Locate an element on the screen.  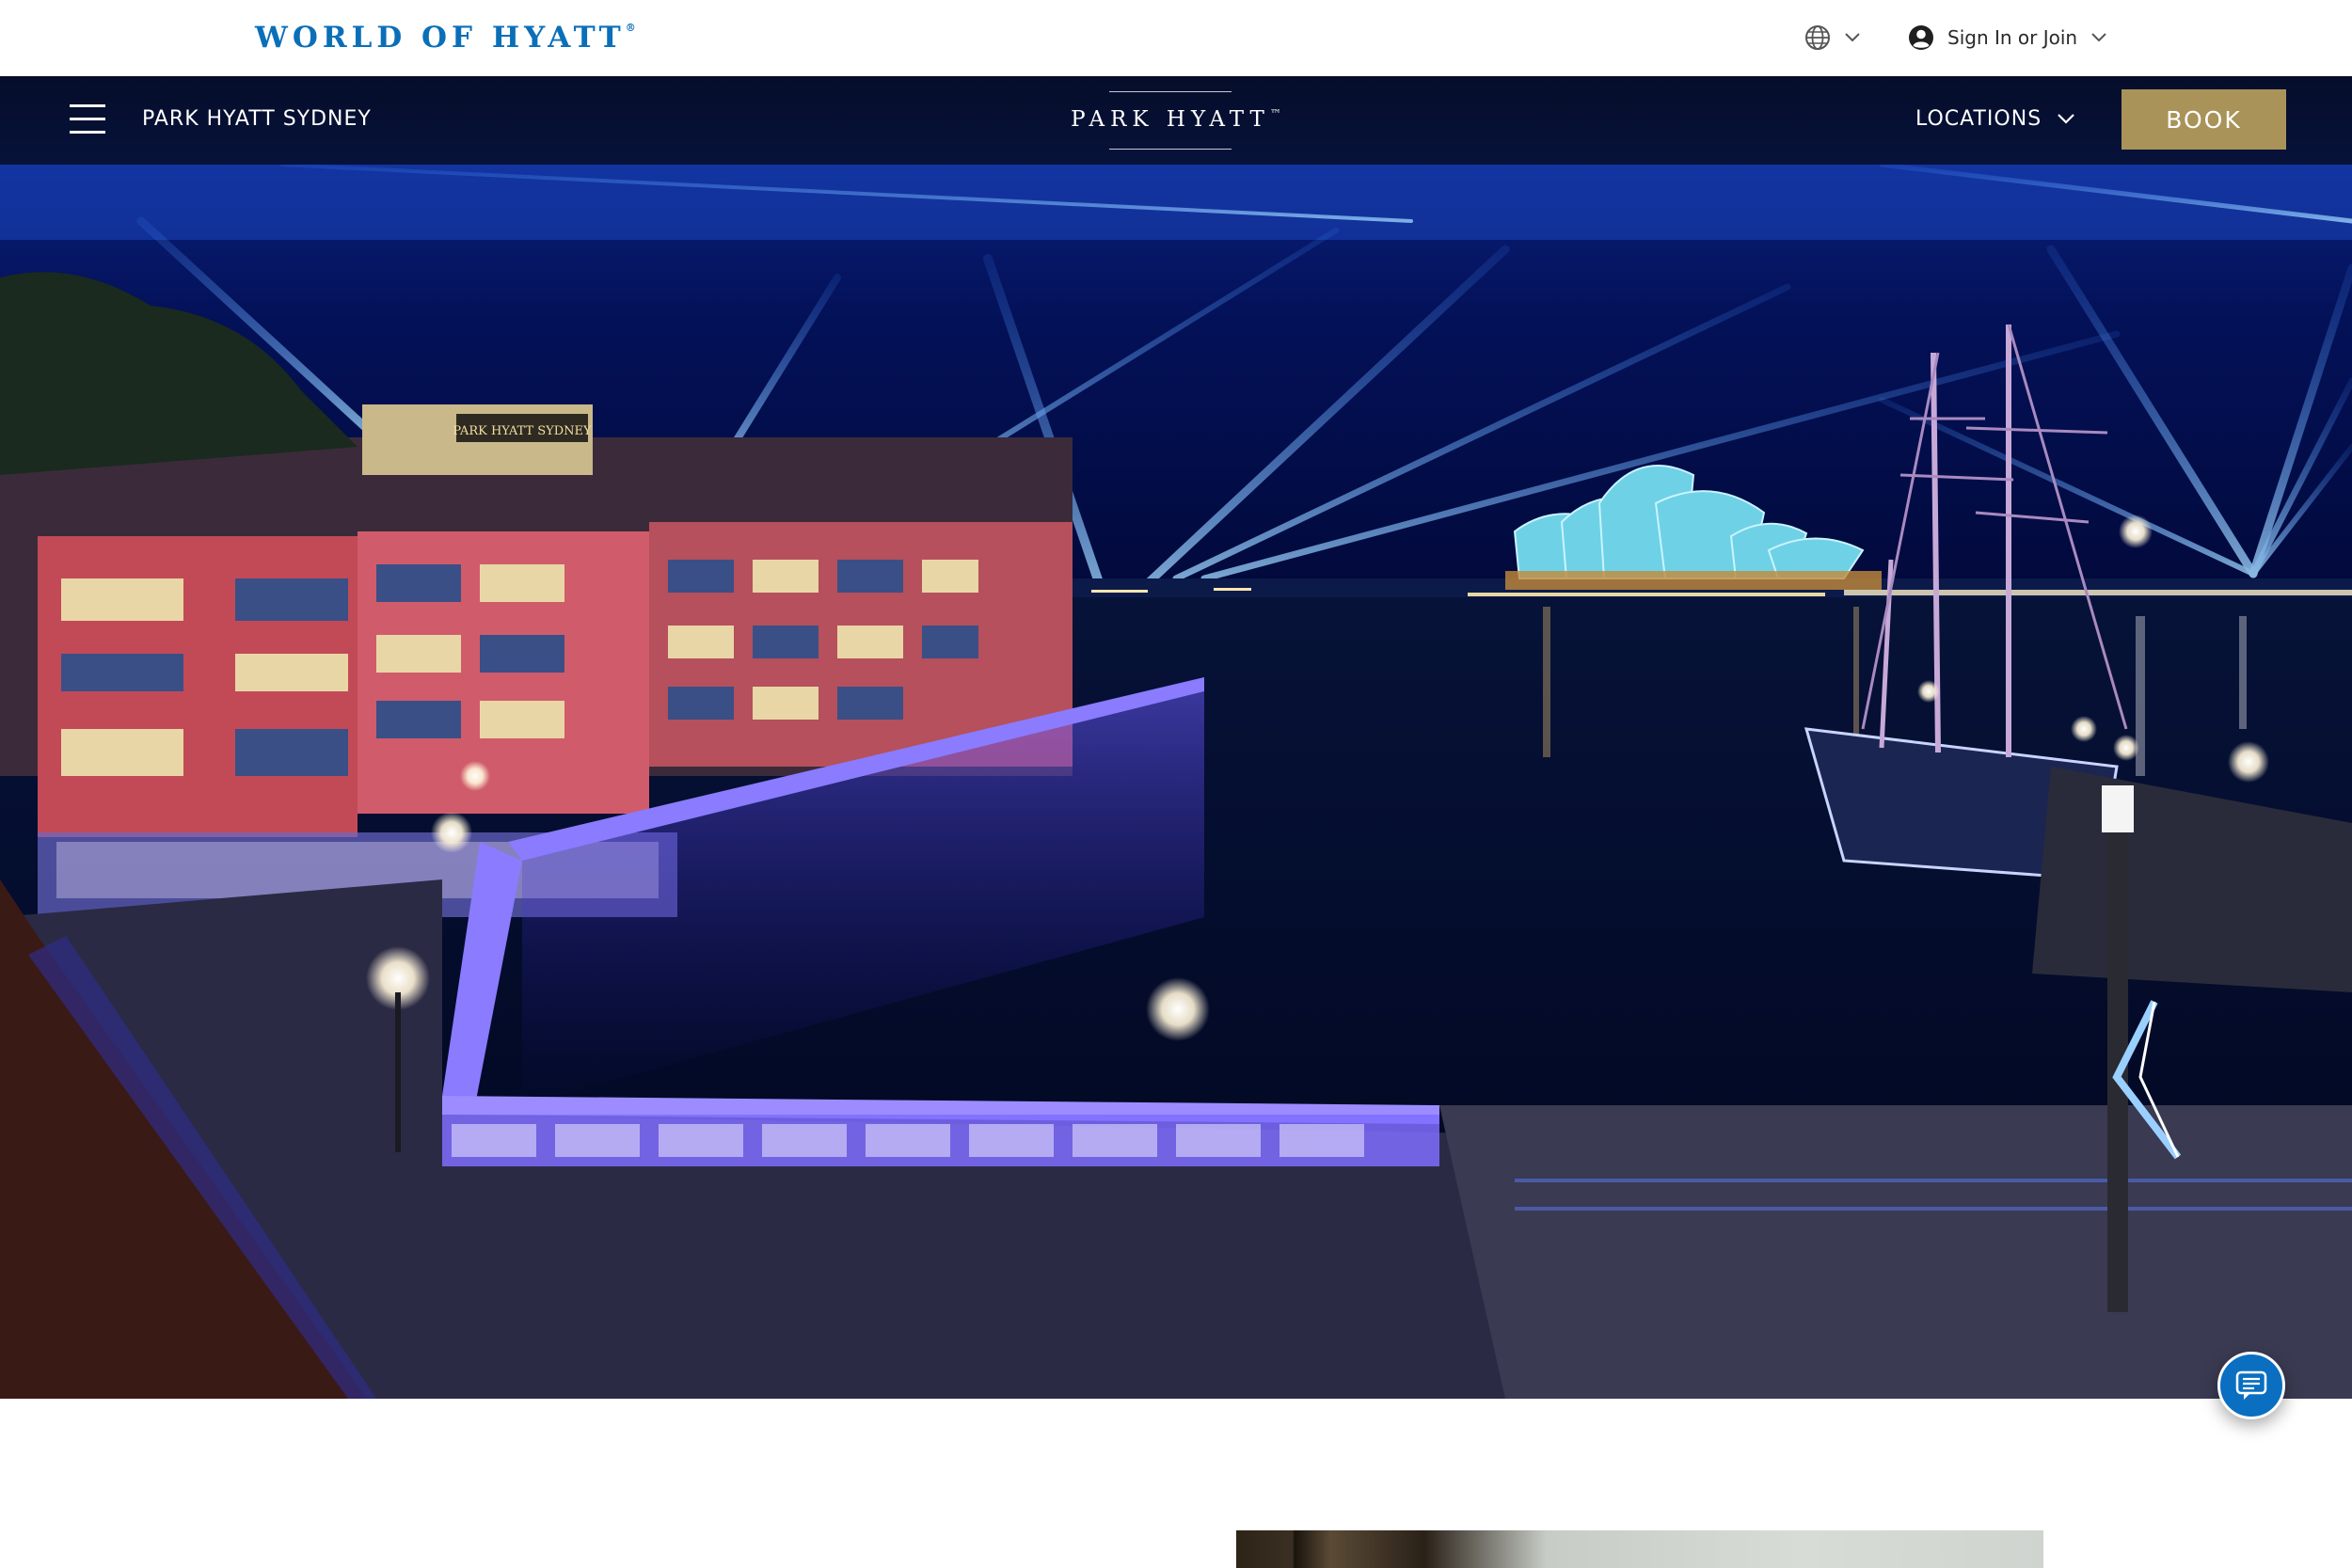
svg-text: PARK HYATT SYDNEY is located at coordinates (522, 431).